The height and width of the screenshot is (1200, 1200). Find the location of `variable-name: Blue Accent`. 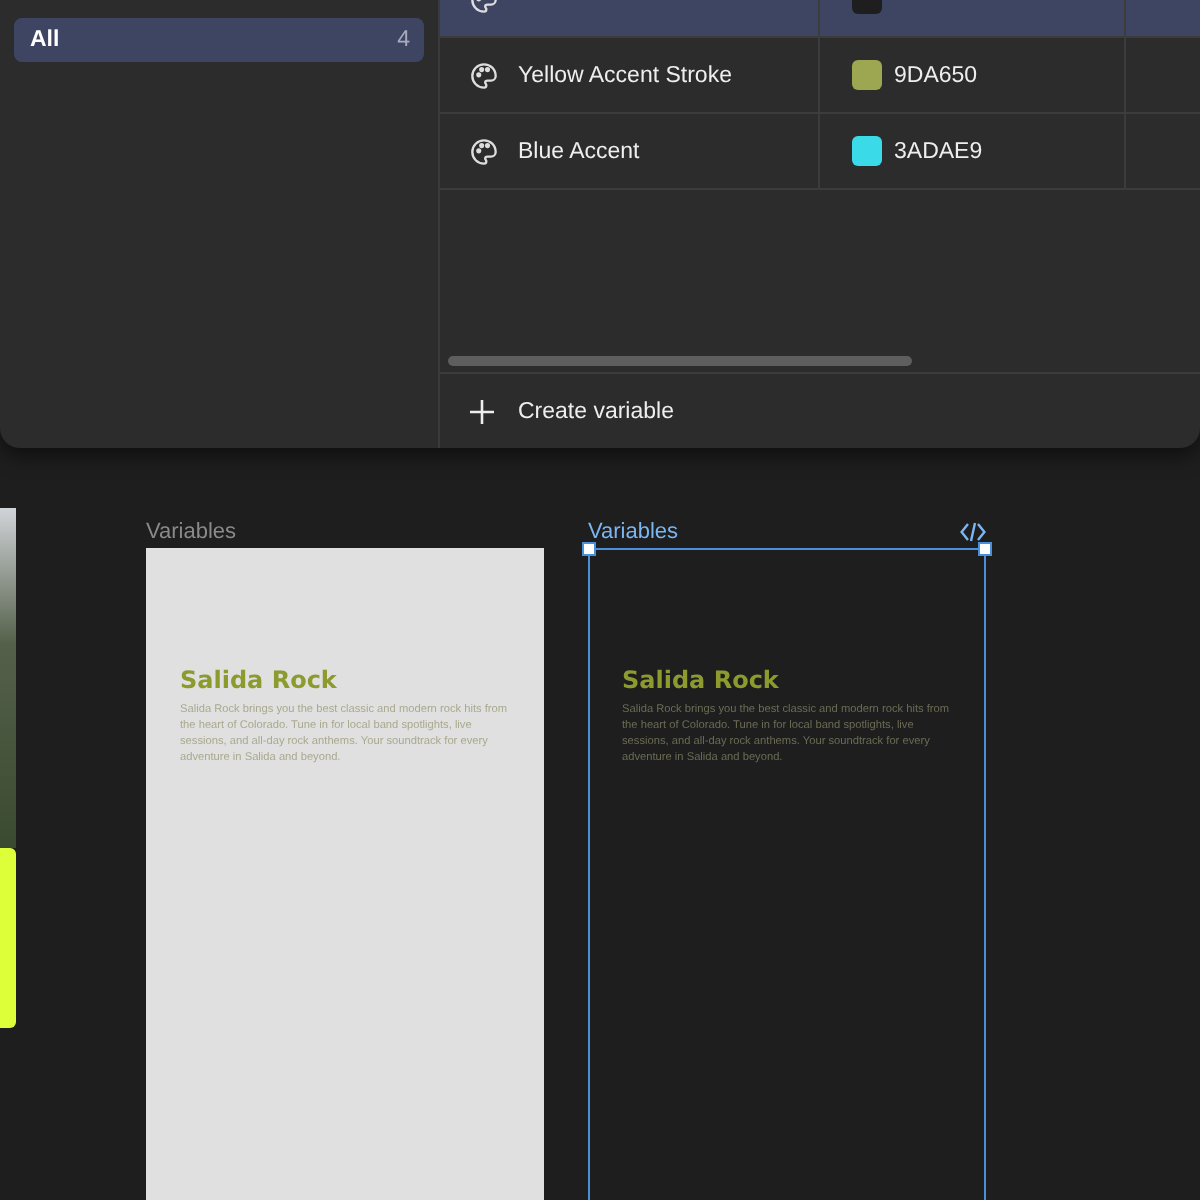

variable-name: Blue Accent is located at coordinates (579, 151).